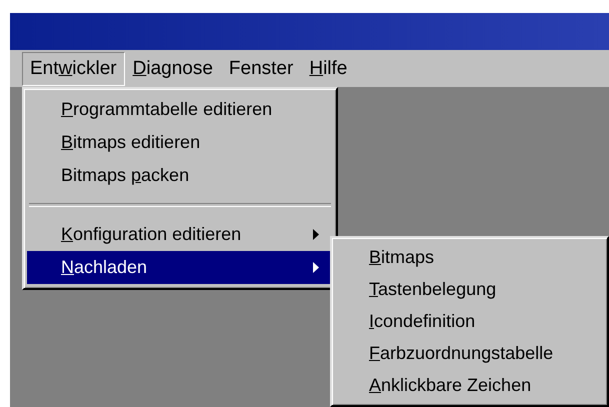  What do you see at coordinates (469, 290) in the screenshot?
I see `menu-entry: Tastenbelegung` at bounding box center [469, 290].